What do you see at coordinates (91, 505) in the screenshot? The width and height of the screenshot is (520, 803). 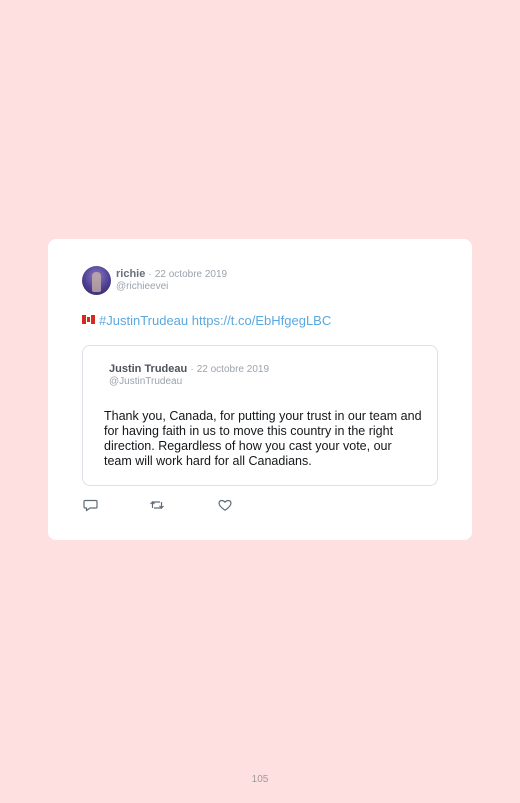 I see `reply-icon` at bounding box center [91, 505].